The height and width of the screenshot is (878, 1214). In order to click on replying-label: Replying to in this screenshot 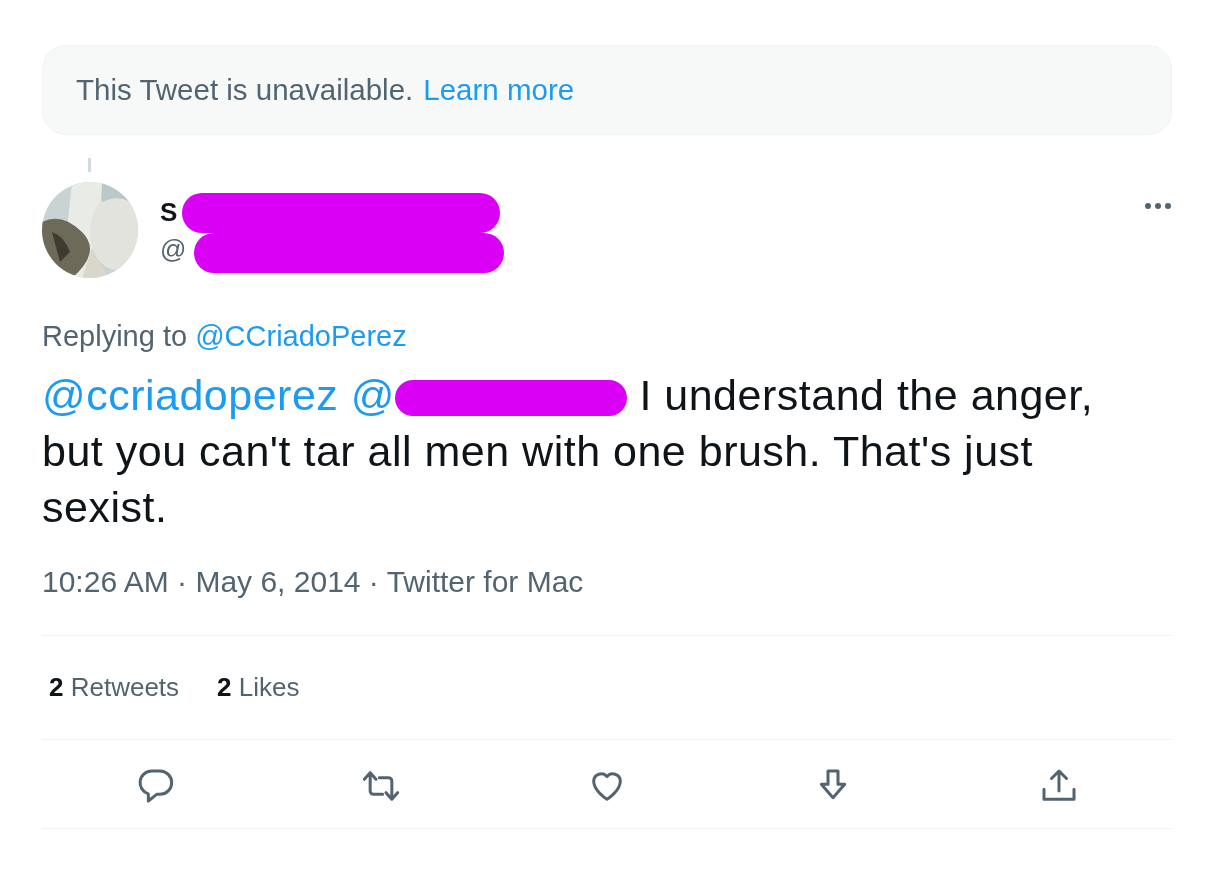, I will do `click(115, 336)`.